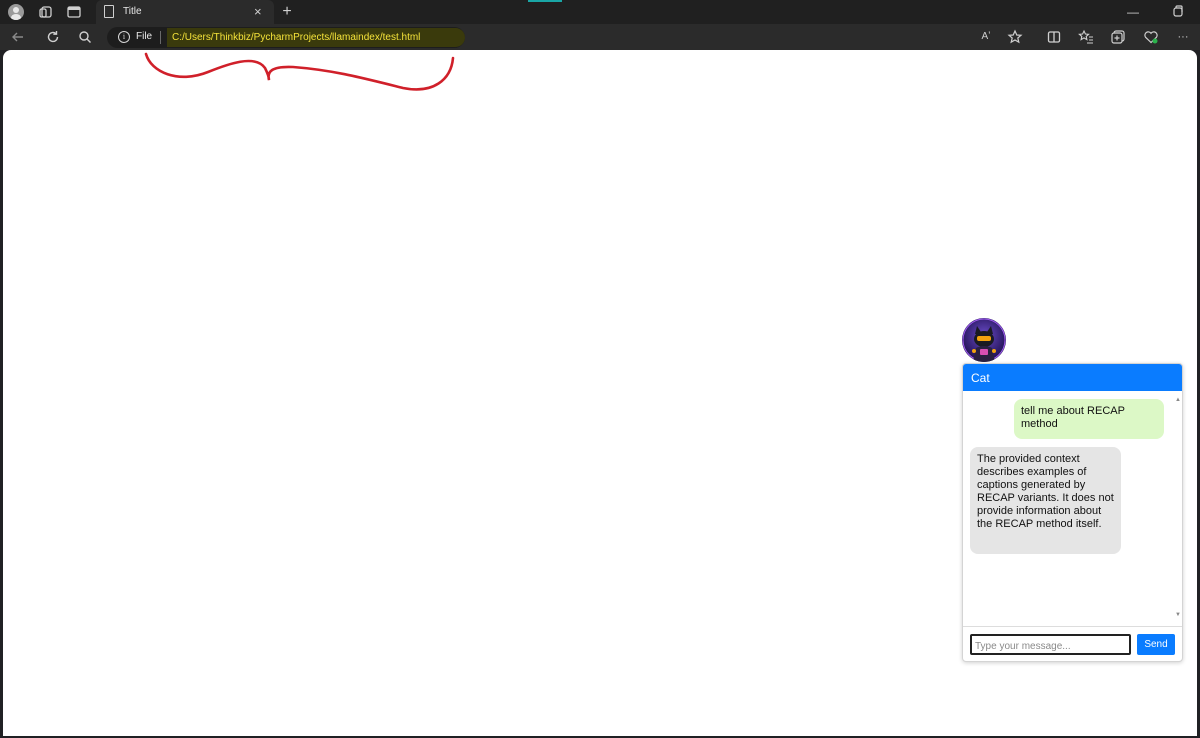 This screenshot has width=1200, height=738. I want to click on scheme-label: File, so click(144, 36).